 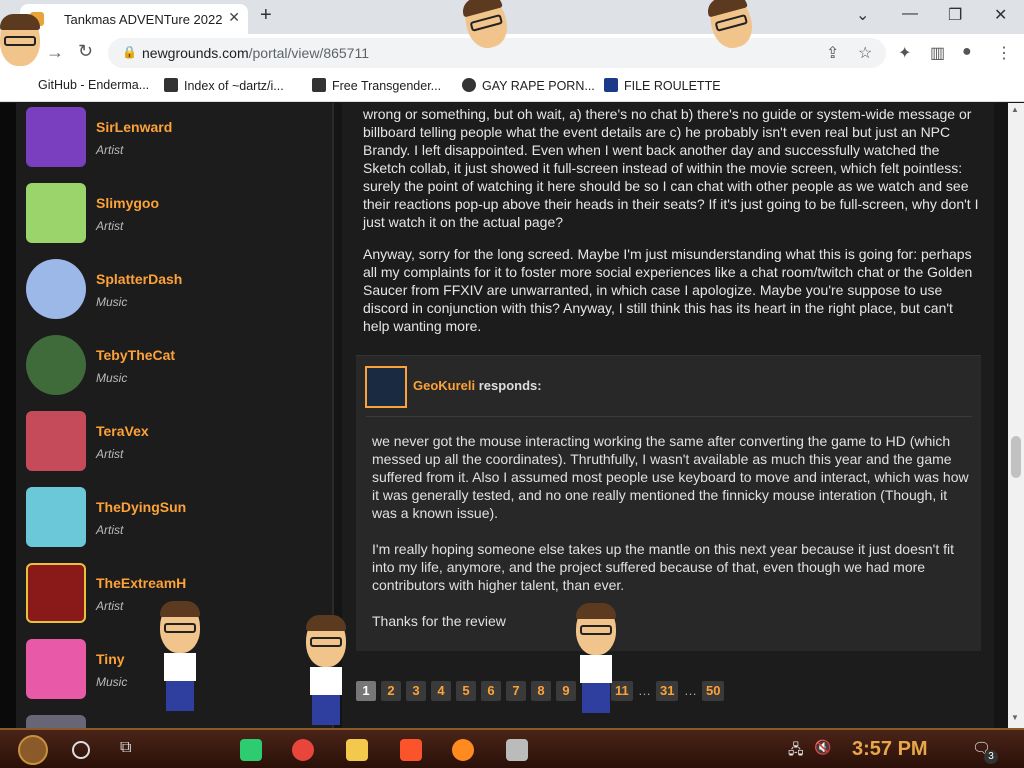 I want to click on brave-icon, so click(x=411, y=750).